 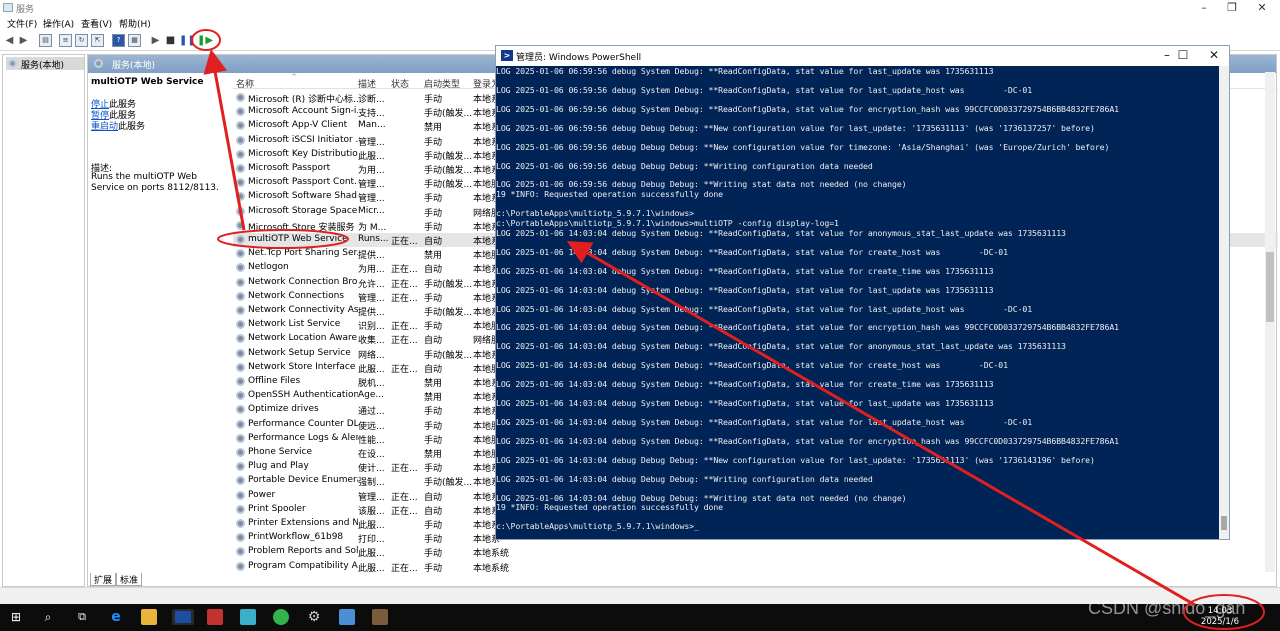 What do you see at coordinates (58, 23) in the screenshot?
I see `menu-action: 操作(A)` at bounding box center [58, 23].